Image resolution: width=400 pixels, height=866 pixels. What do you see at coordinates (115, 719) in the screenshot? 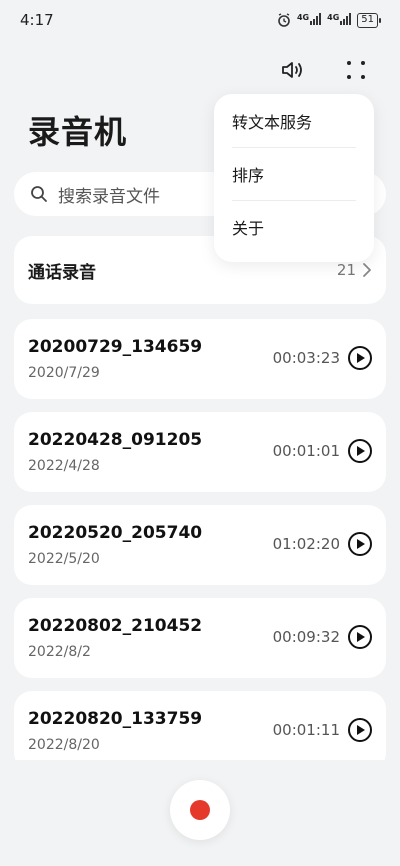
I see `recording-name: 20220820_133759` at bounding box center [115, 719].